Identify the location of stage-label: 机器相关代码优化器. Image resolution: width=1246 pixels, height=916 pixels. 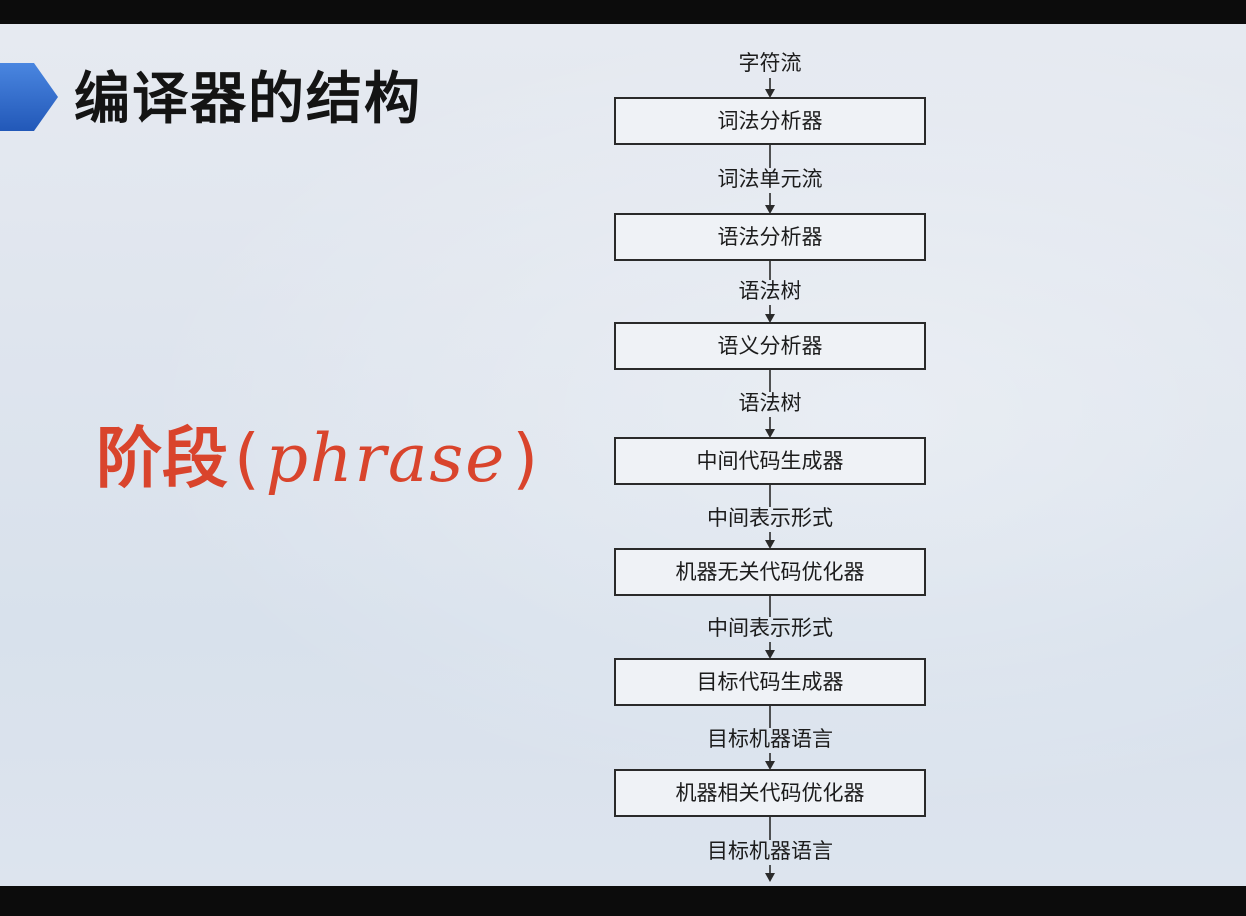
(770, 793).